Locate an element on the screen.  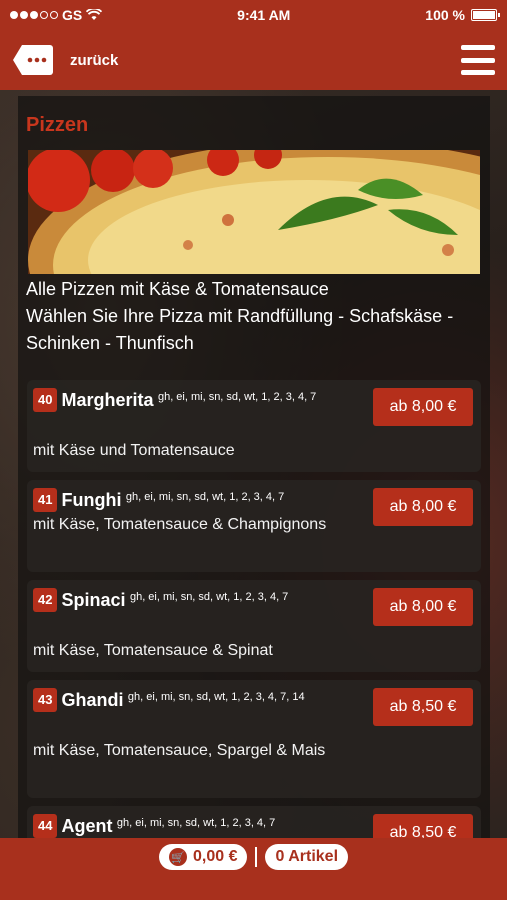
item-number: 44 is located at coordinates (45, 826).